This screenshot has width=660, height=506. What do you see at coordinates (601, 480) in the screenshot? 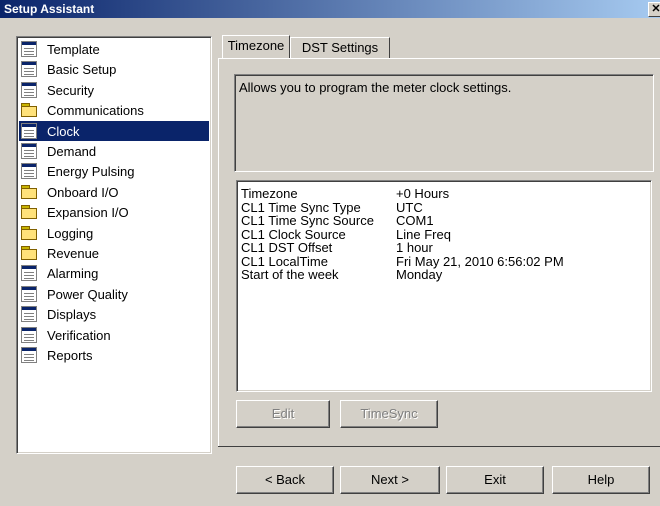
I see `help-button: Help` at bounding box center [601, 480].